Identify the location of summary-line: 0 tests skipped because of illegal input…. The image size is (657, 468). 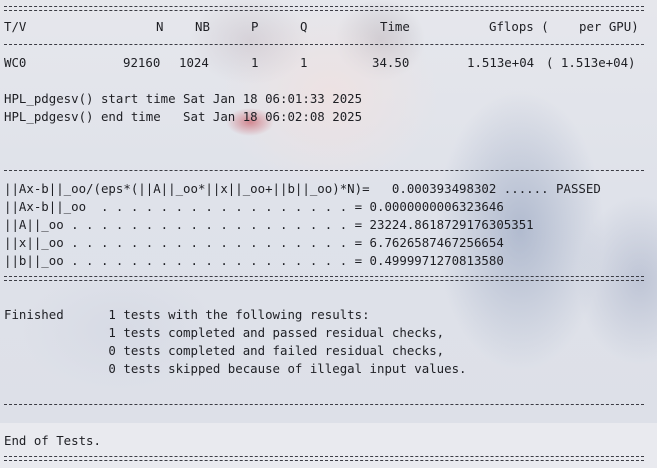
(235, 368).